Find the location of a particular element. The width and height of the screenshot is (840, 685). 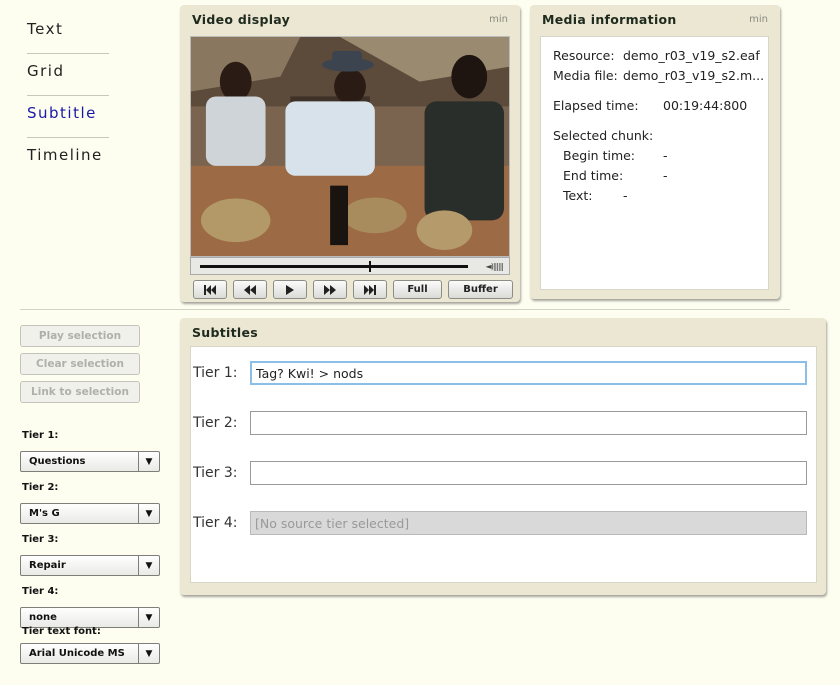

resource-label: Resource: is located at coordinates (584, 55).